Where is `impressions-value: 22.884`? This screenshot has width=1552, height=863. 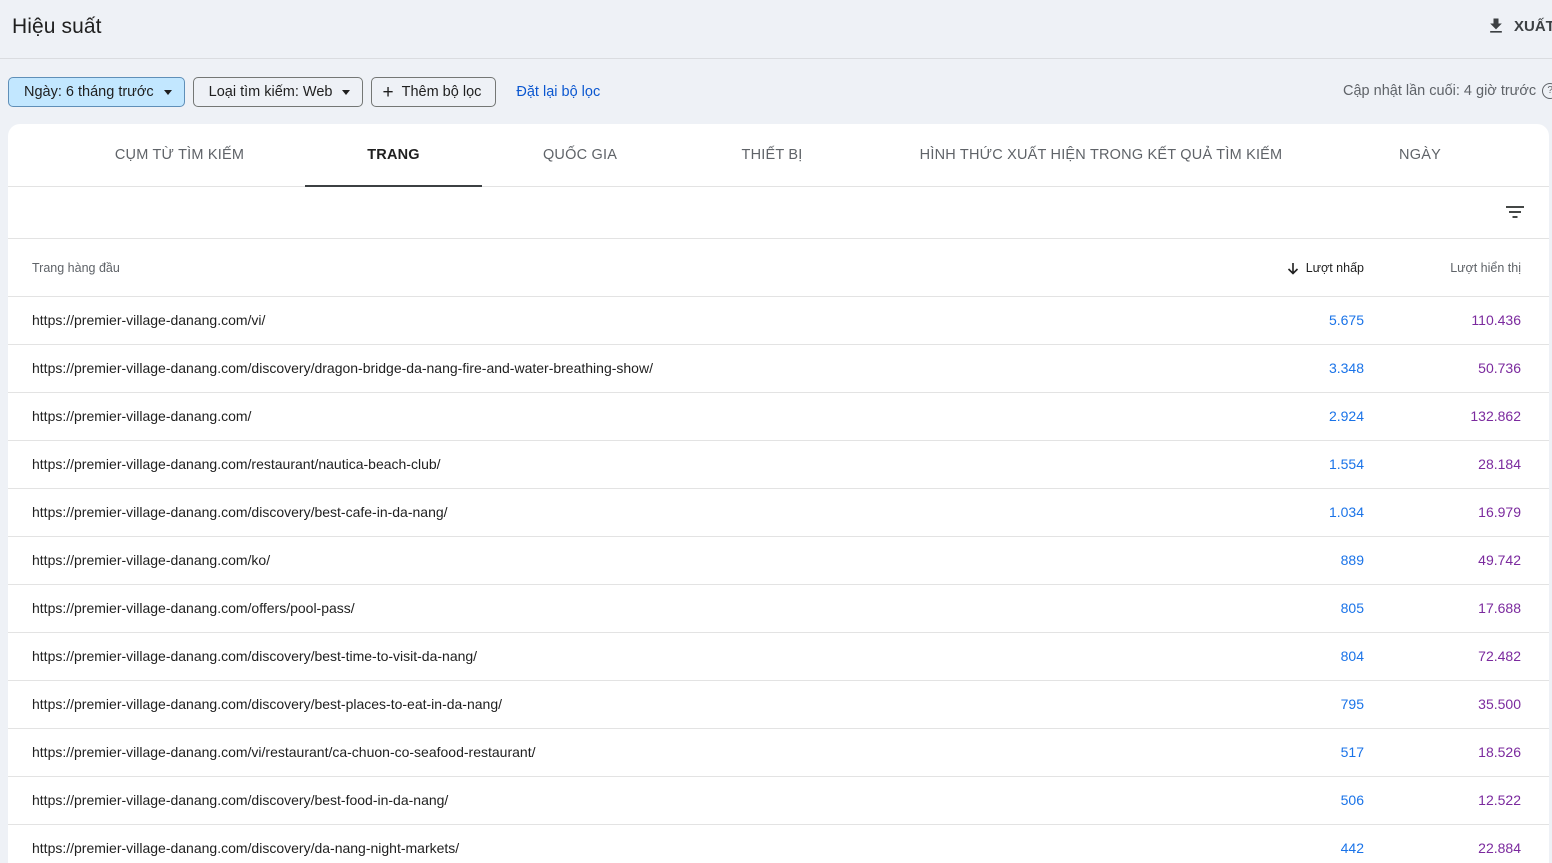 impressions-value: 22.884 is located at coordinates (1499, 848).